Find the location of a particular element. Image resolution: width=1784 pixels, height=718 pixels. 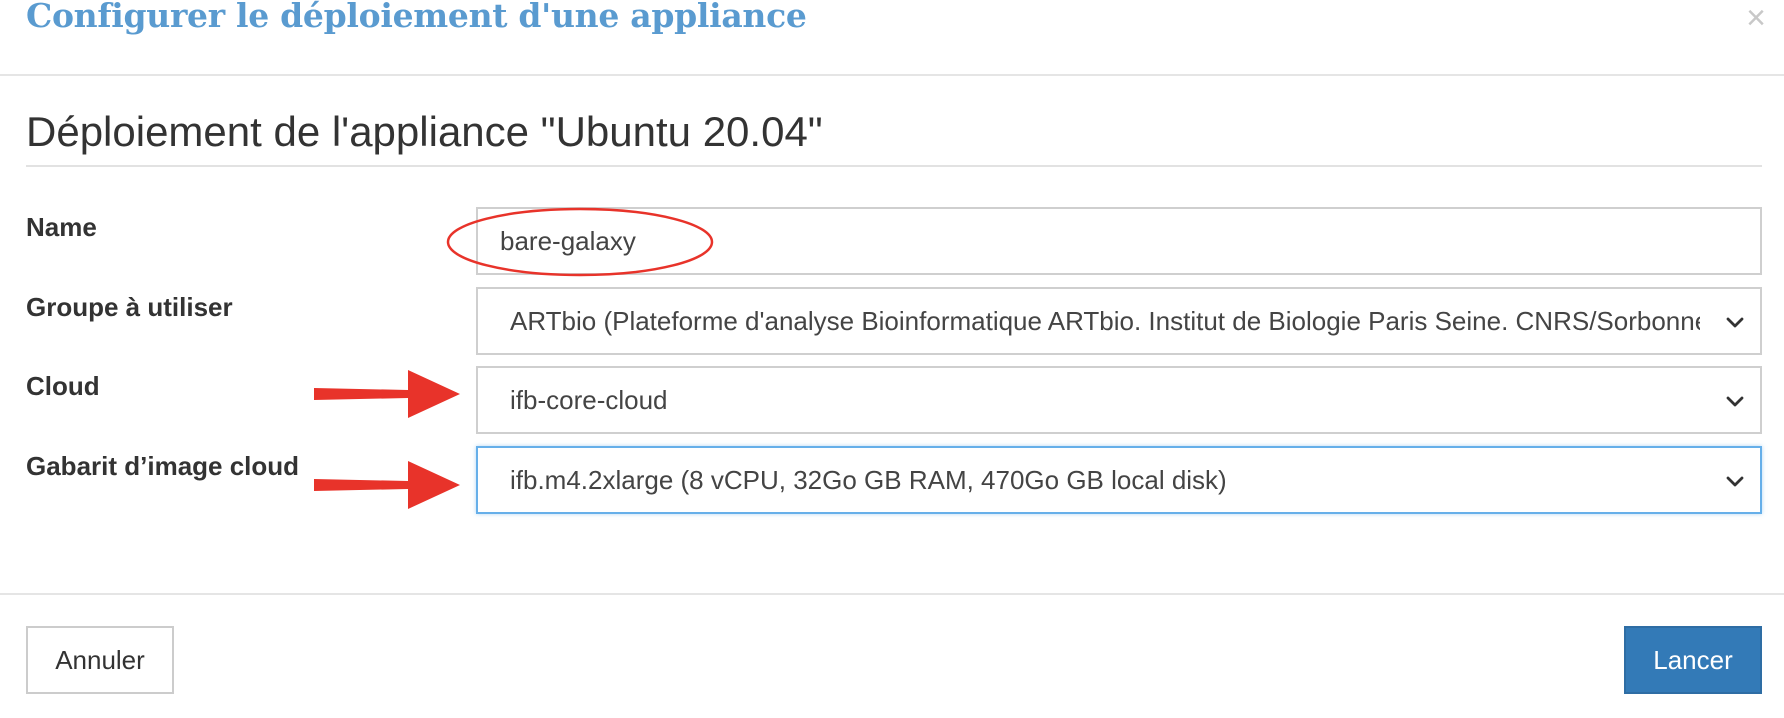

close-button: × is located at coordinates (1756, 19).